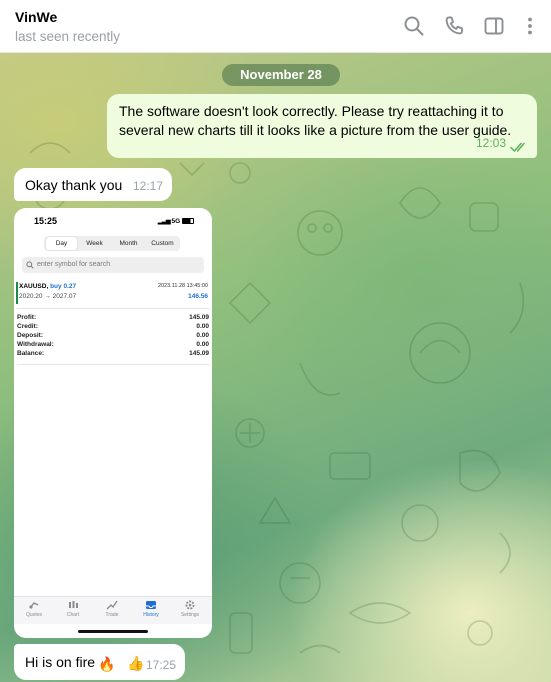 This screenshot has height=682, width=551. Describe the element at coordinates (176, 221) in the screenshot. I see `phone-status-icons: ▂▃▅ 5G` at that location.